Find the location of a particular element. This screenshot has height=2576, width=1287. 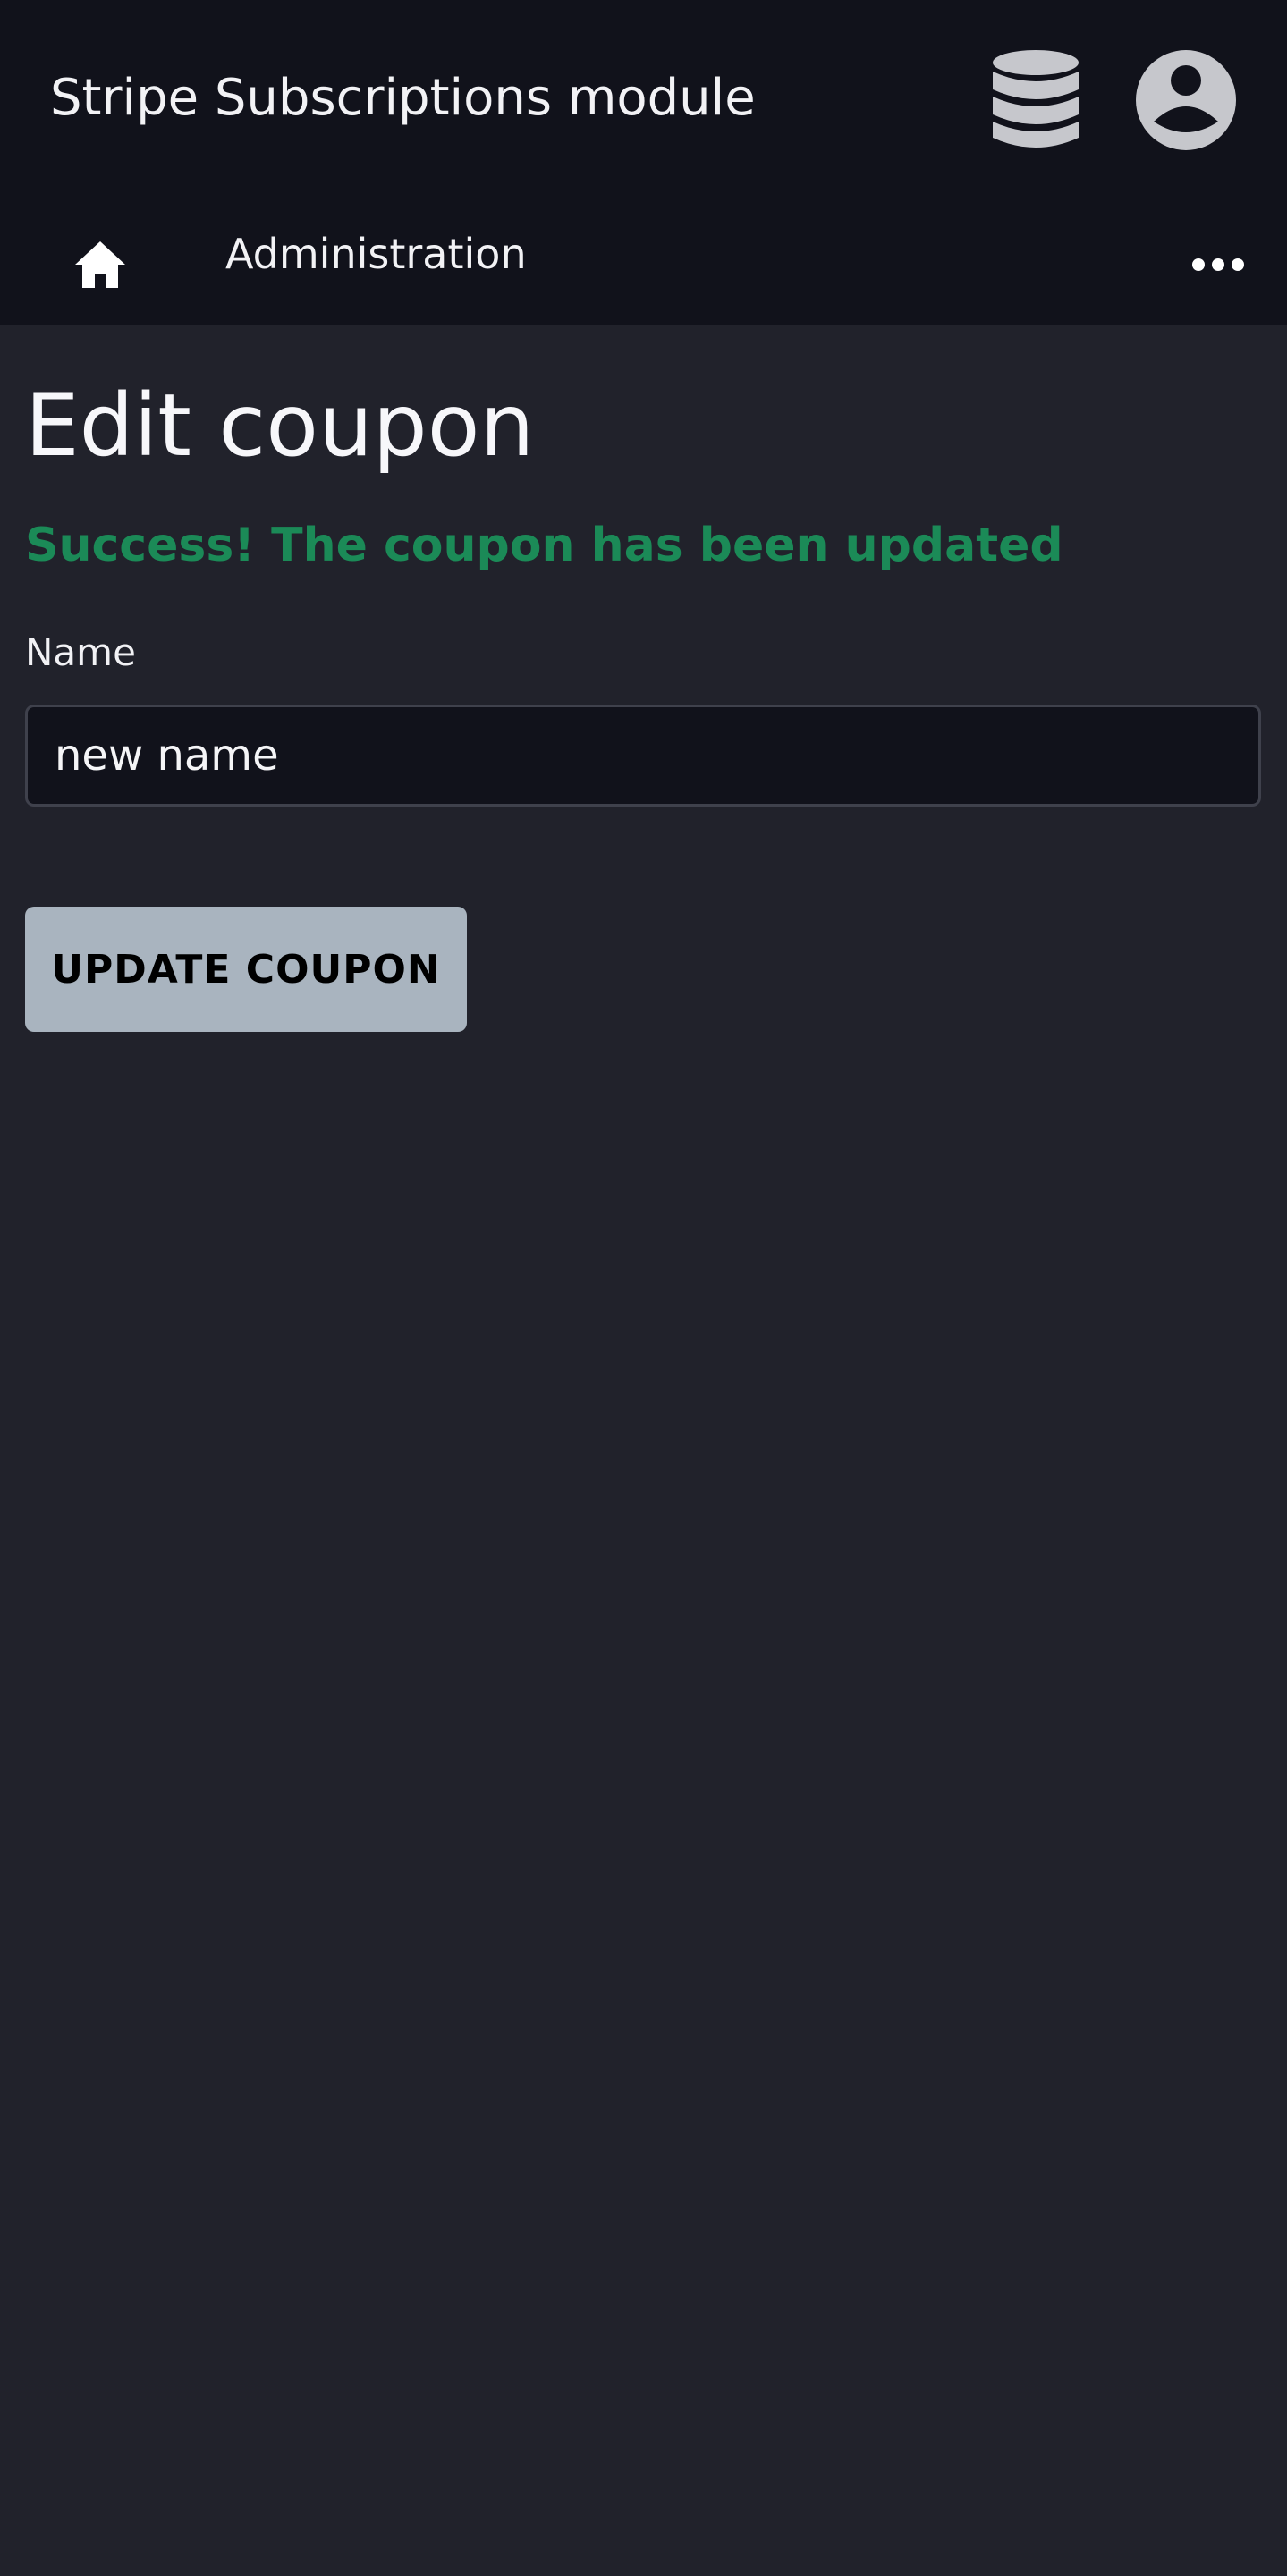

app-title: Stripe Subscriptions module is located at coordinates (403, 98).